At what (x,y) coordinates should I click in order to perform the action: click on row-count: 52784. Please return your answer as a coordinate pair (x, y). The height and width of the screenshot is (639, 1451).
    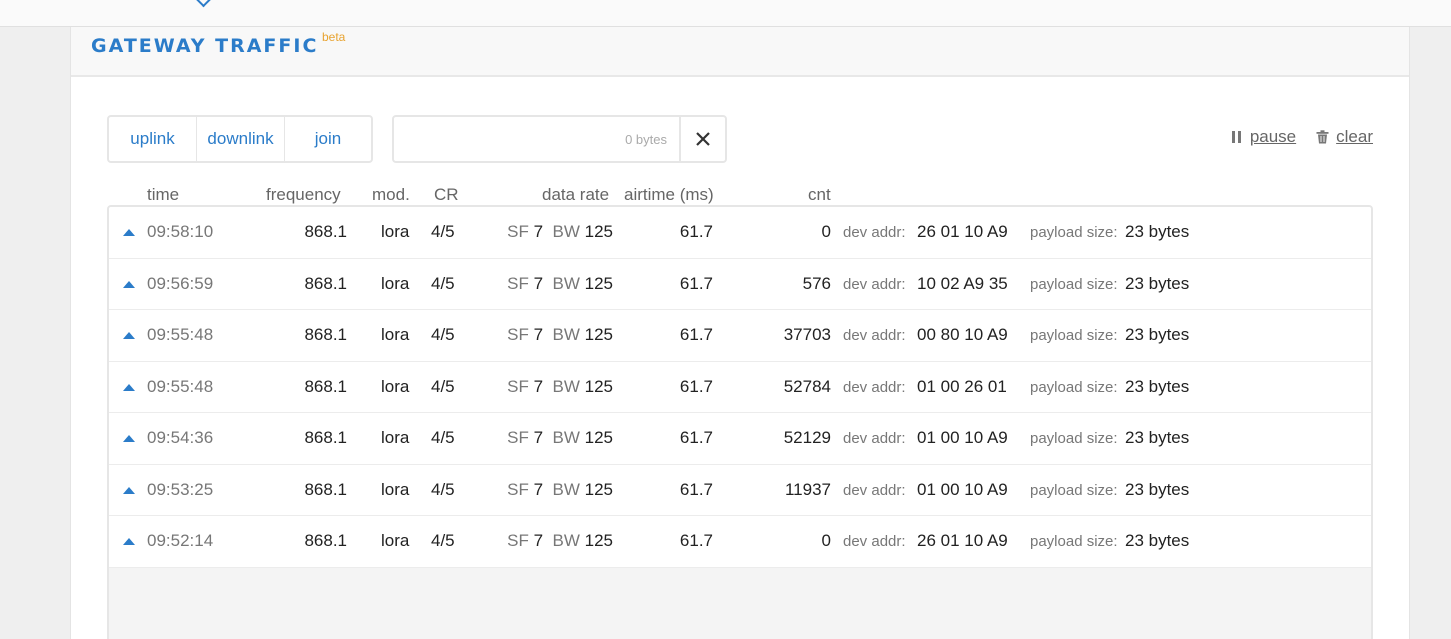
    Looking at the image, I should click on (807, 386).